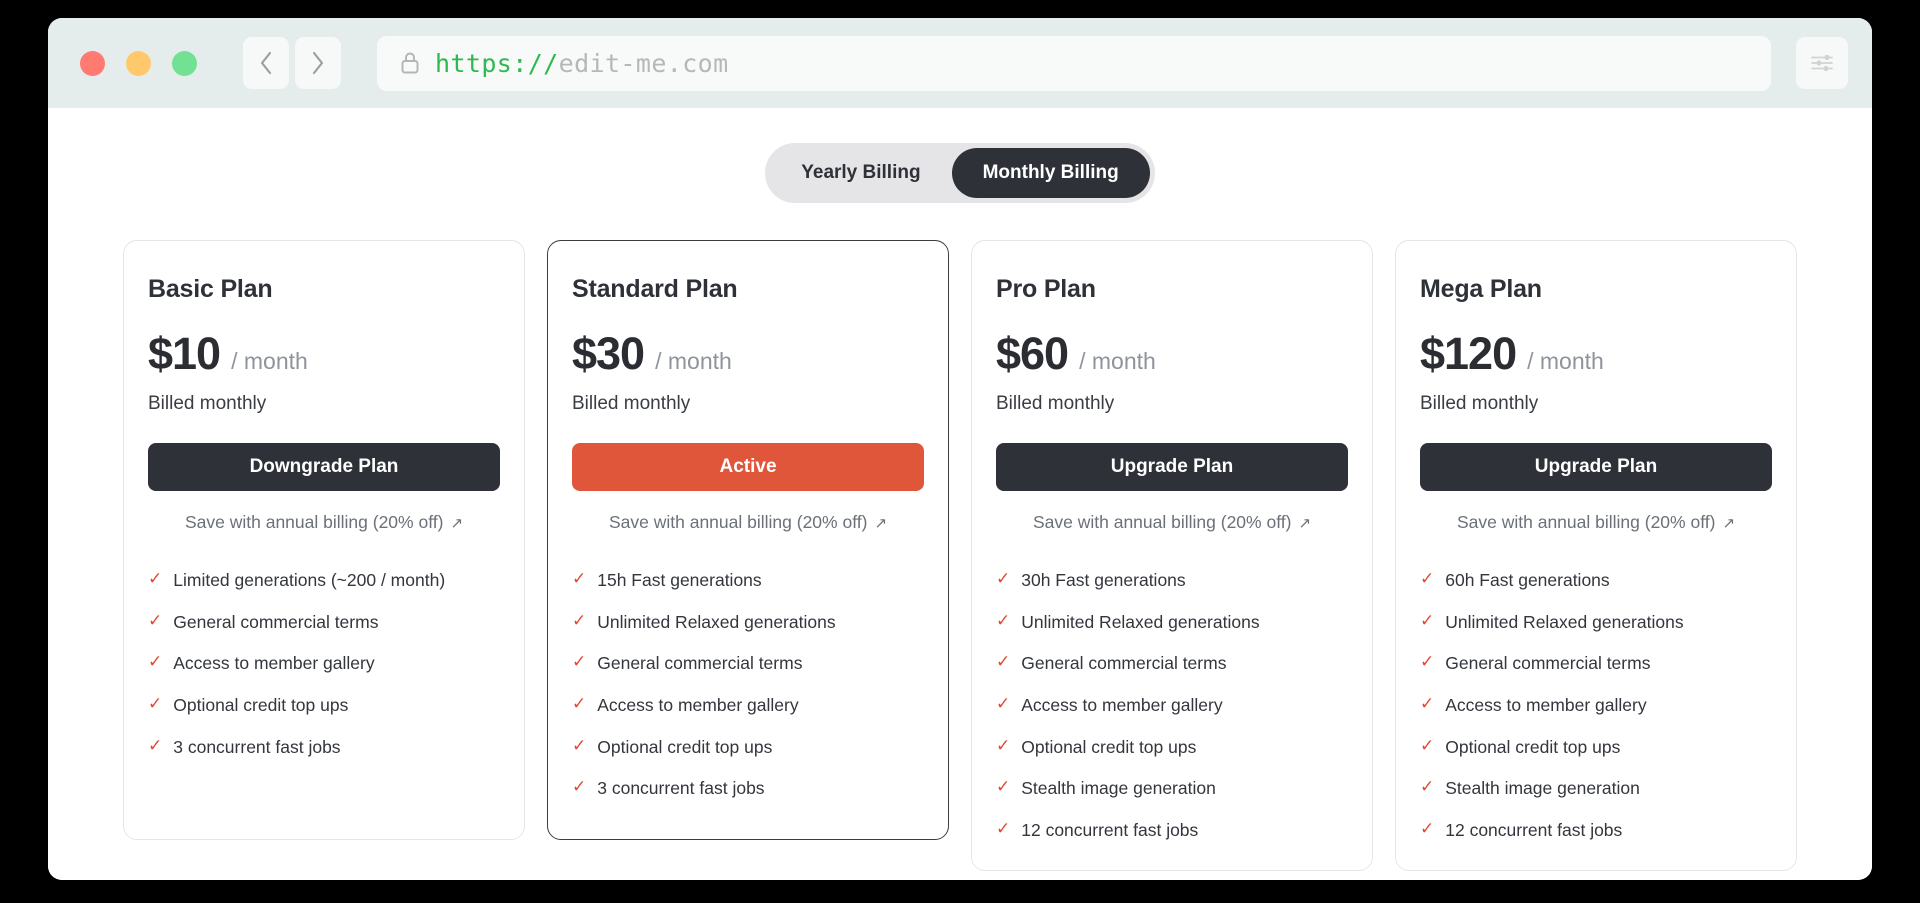  Describe the element at coordinates (655, 289) in the screenshot. I see `plan-name: Standard Plan` at that location.